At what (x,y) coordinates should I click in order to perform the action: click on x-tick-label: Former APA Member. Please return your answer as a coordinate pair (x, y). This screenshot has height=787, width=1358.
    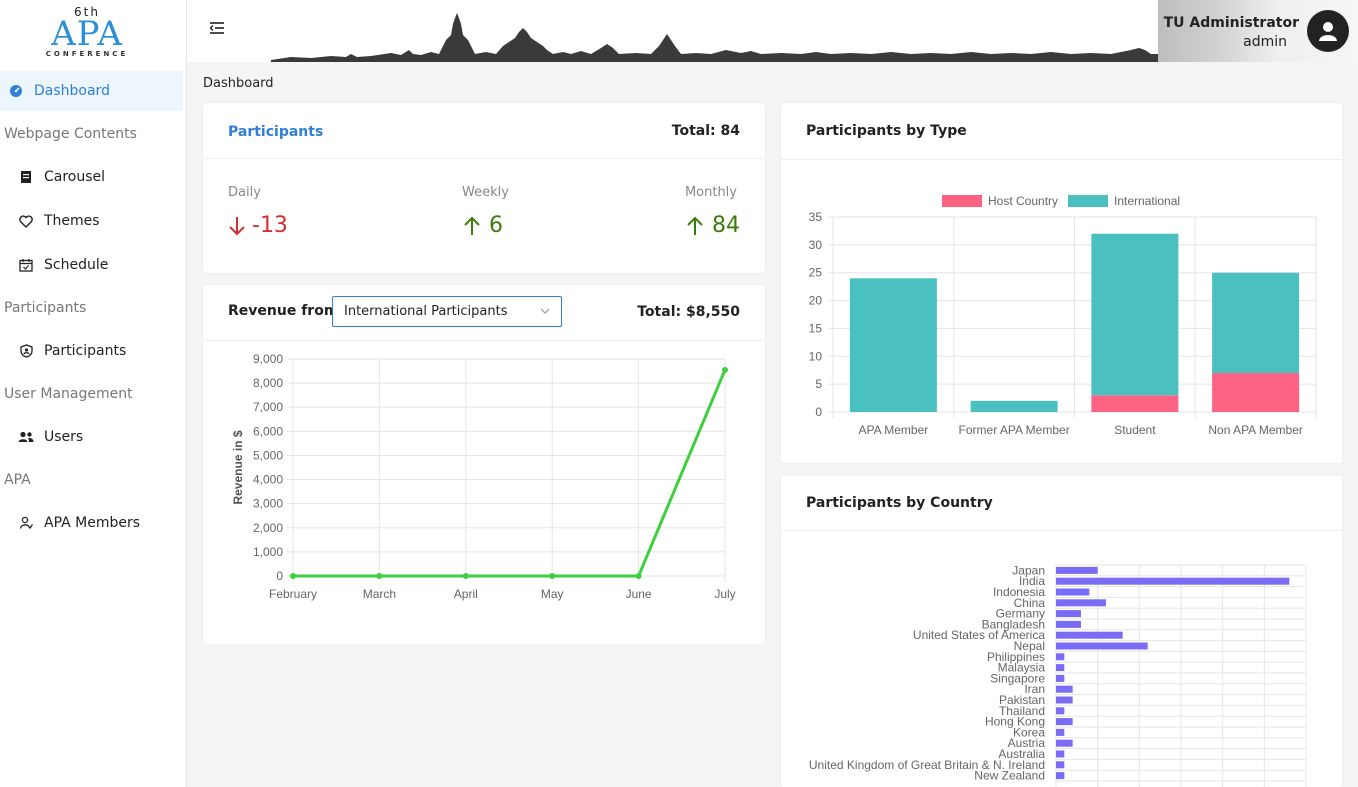
    Looking at the image, I should click on (1014, 430).